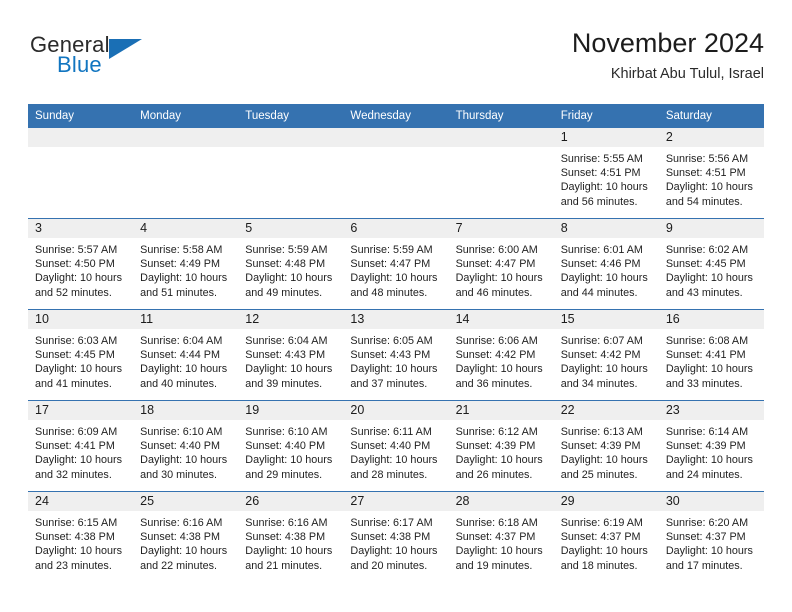  What do you see at coordinates (495, 446) in the screenshot?
I see `sunset-text: Sunset: 4:39 PM` at bounding box center [495, 446].